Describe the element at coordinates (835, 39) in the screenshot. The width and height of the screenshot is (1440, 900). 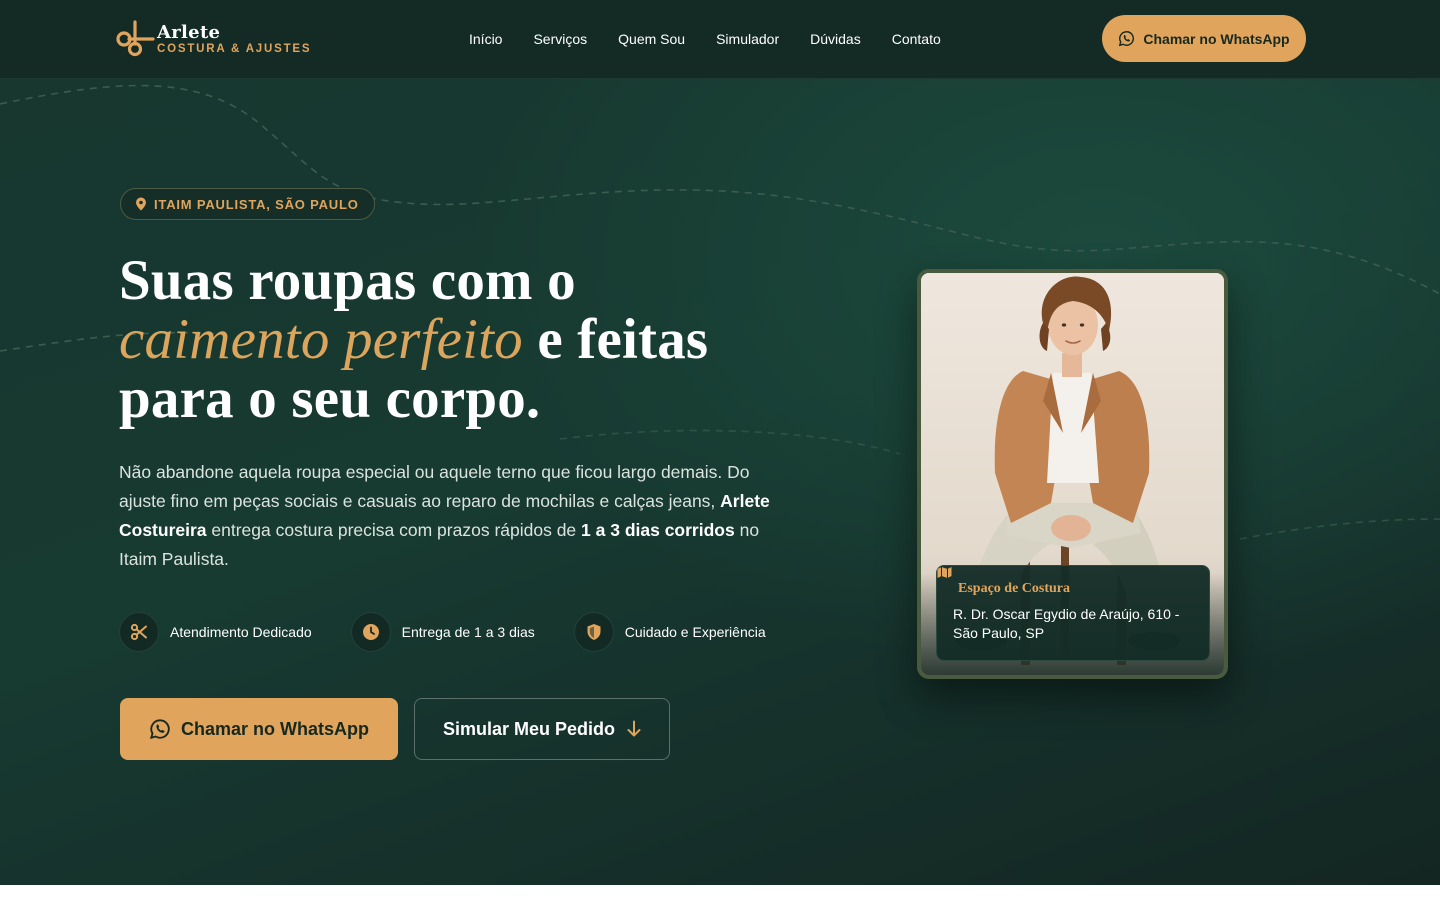
I see `nav-item-duvidas: Dúvidas` at that location.